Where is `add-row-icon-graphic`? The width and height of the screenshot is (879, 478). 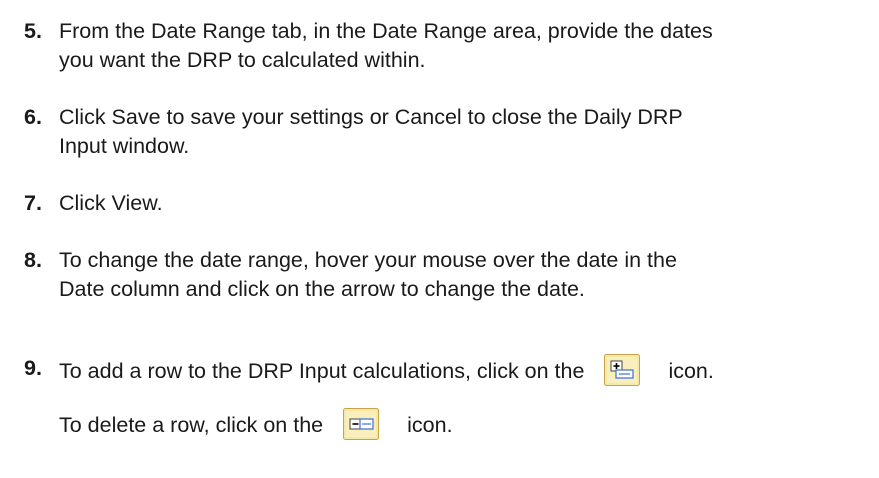 add-row-icon-graphic is located at coordinates (622, 370).